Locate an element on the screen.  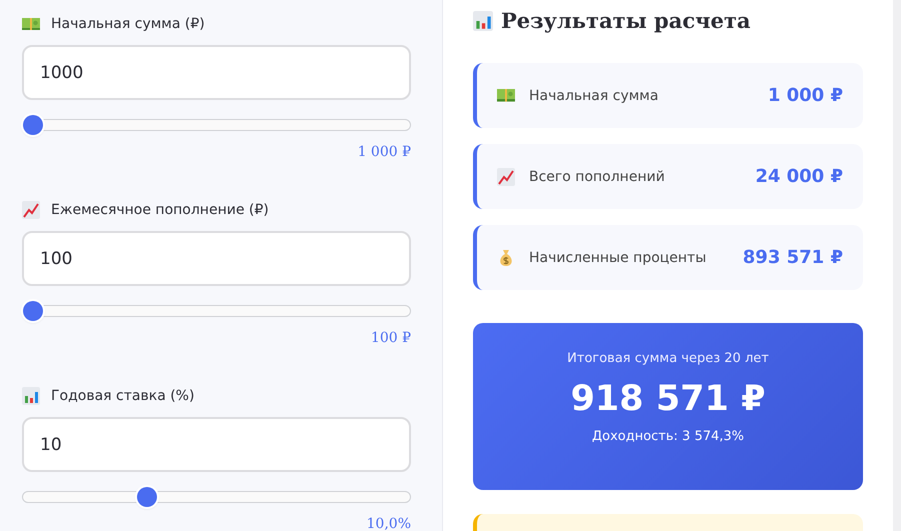
slider-value: 1 000 ₽ is located at coordinates (384, 152).